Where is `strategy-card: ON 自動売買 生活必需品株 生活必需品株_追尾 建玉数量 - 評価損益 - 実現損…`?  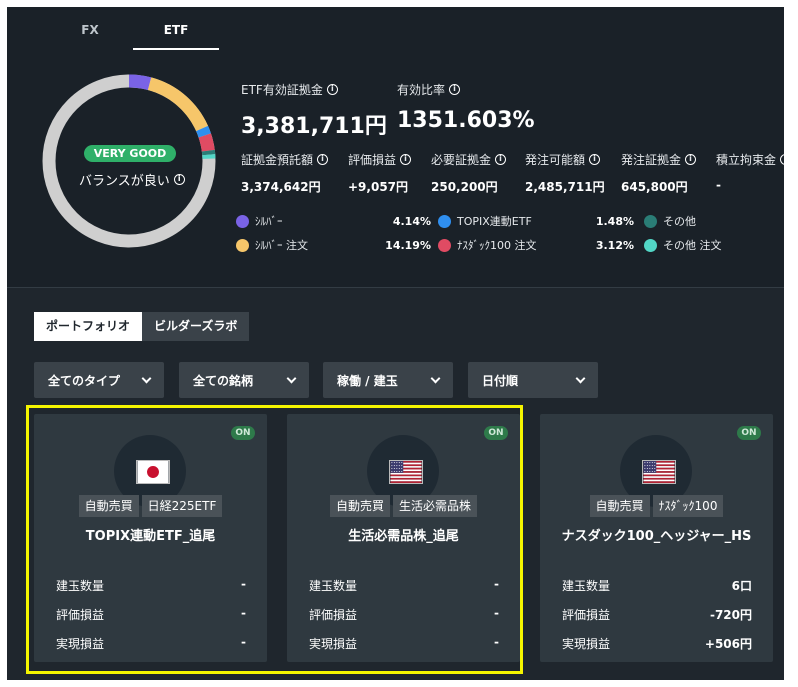
strategy-card: ON 自動売買 生活必需品株 生活必需品株_追尾 建玉数量 - 評価損益 - 実現損… is located at coordinates (403, 538).